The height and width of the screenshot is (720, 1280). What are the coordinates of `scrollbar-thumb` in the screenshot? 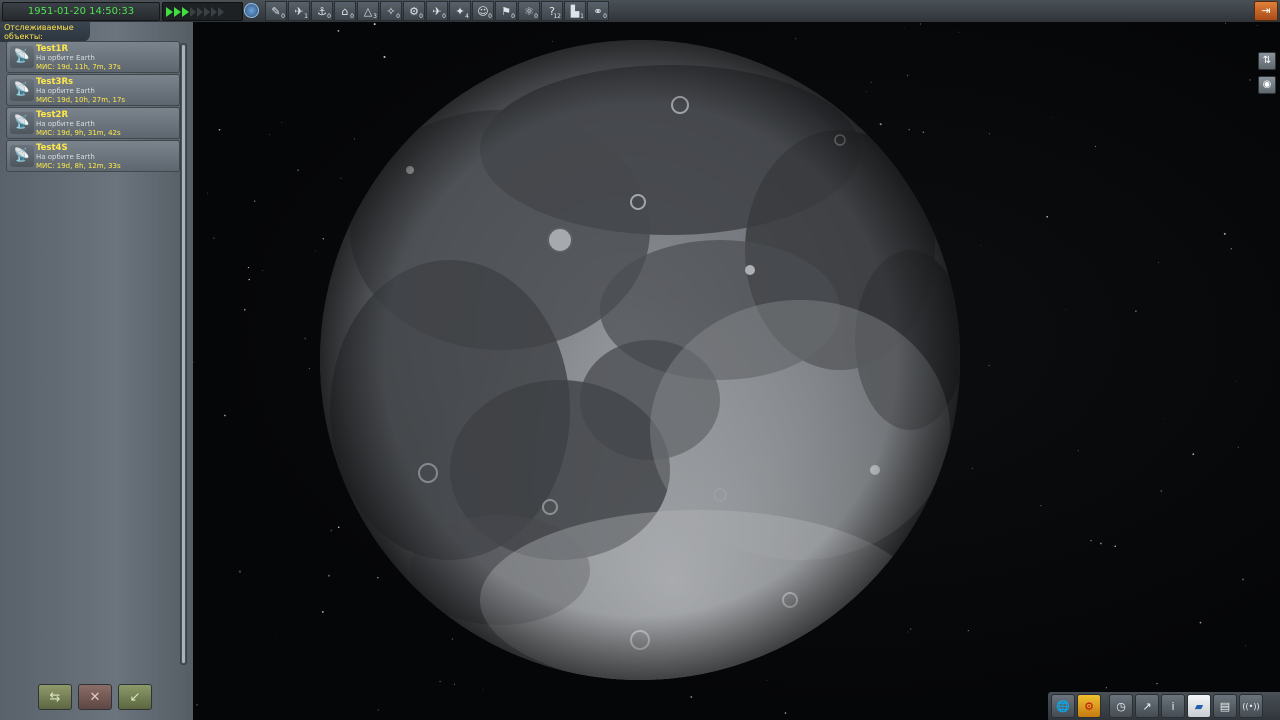 It's located at (183, 354).